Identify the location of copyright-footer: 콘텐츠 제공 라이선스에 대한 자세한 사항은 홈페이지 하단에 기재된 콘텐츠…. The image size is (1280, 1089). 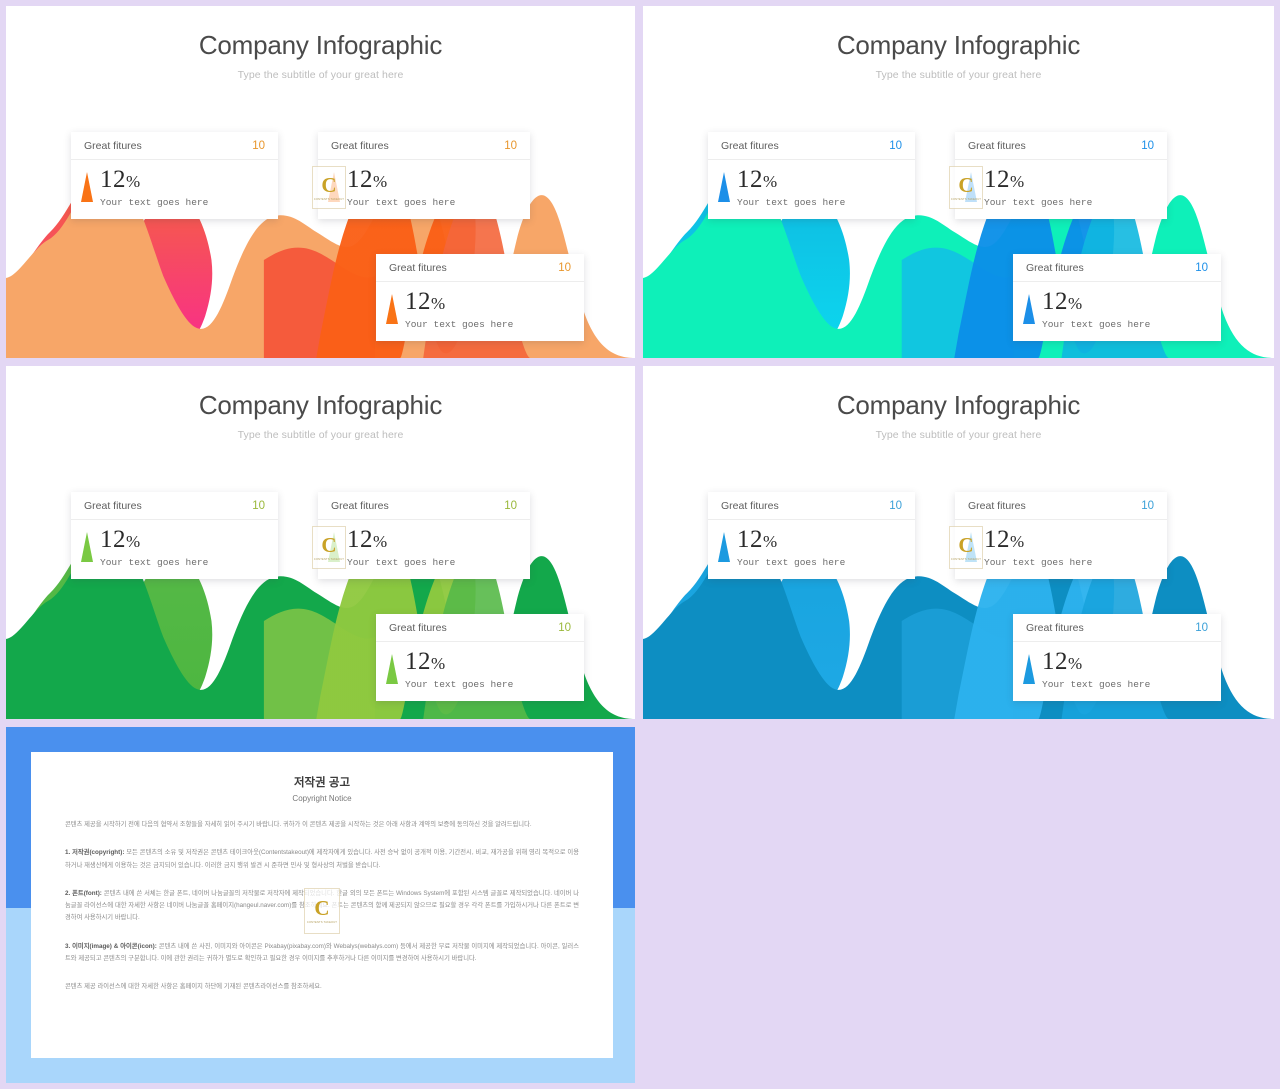
(193, 987).